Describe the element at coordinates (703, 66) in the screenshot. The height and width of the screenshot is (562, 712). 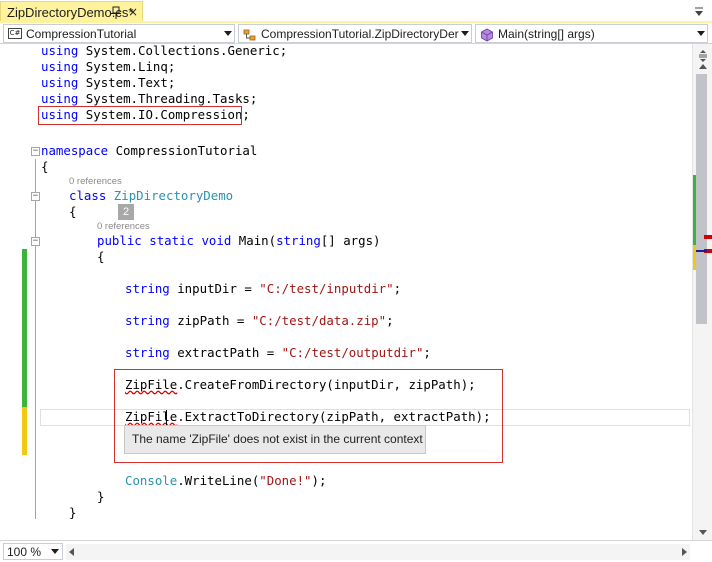
I see `scroll-up-icon` at that location.